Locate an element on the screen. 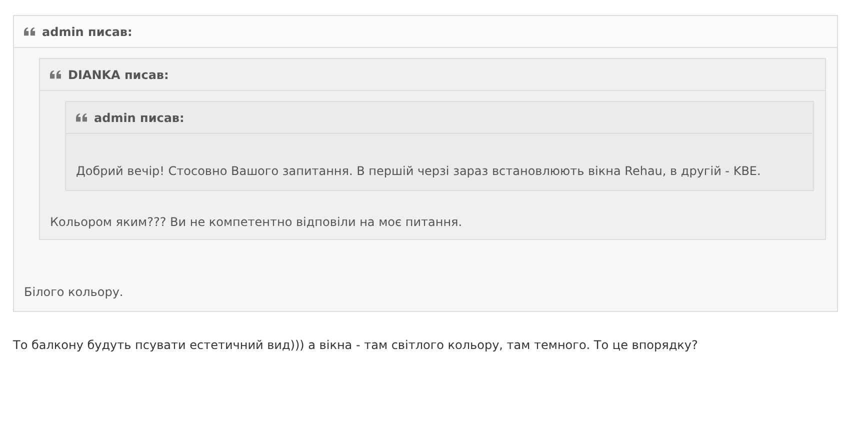 This screenshot has height=423, width=846. quote-author: DIANKA писав: is located at coordinates (118, 75).